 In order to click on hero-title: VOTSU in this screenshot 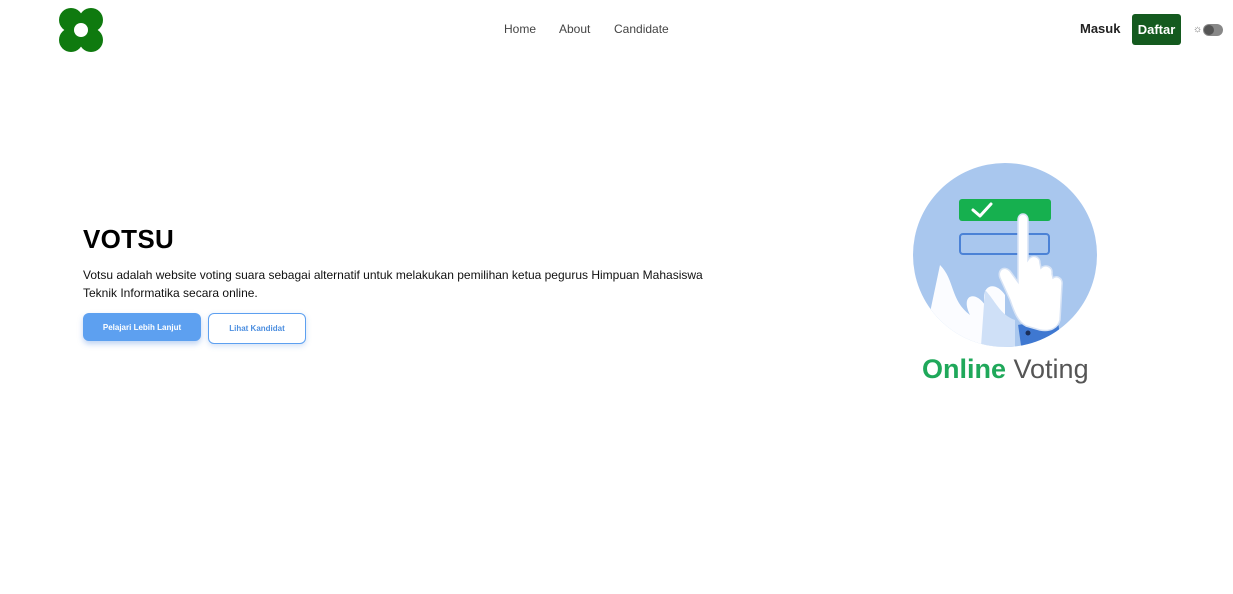, I will do `click(129, 239)`.